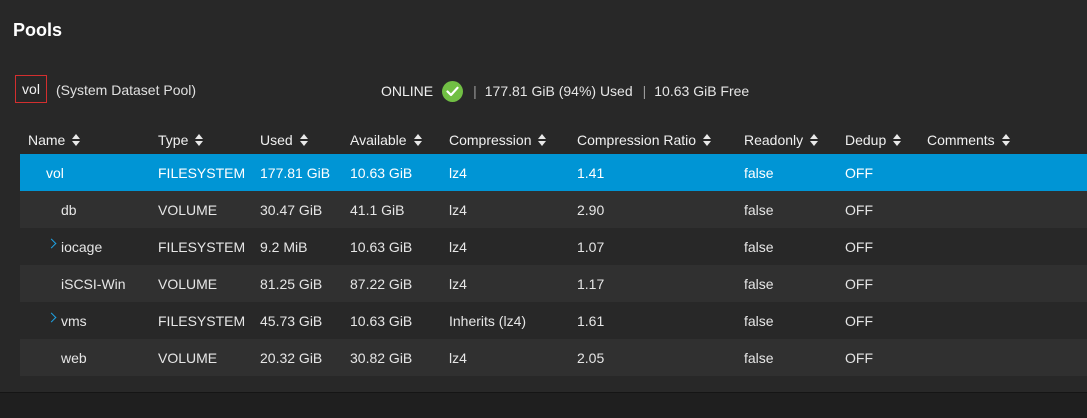  What do you see at coordinates (644, 140) in the screenshot?
I see `column-header-compression-ratio: Compression Ratio` at bounding box center [644, 140].